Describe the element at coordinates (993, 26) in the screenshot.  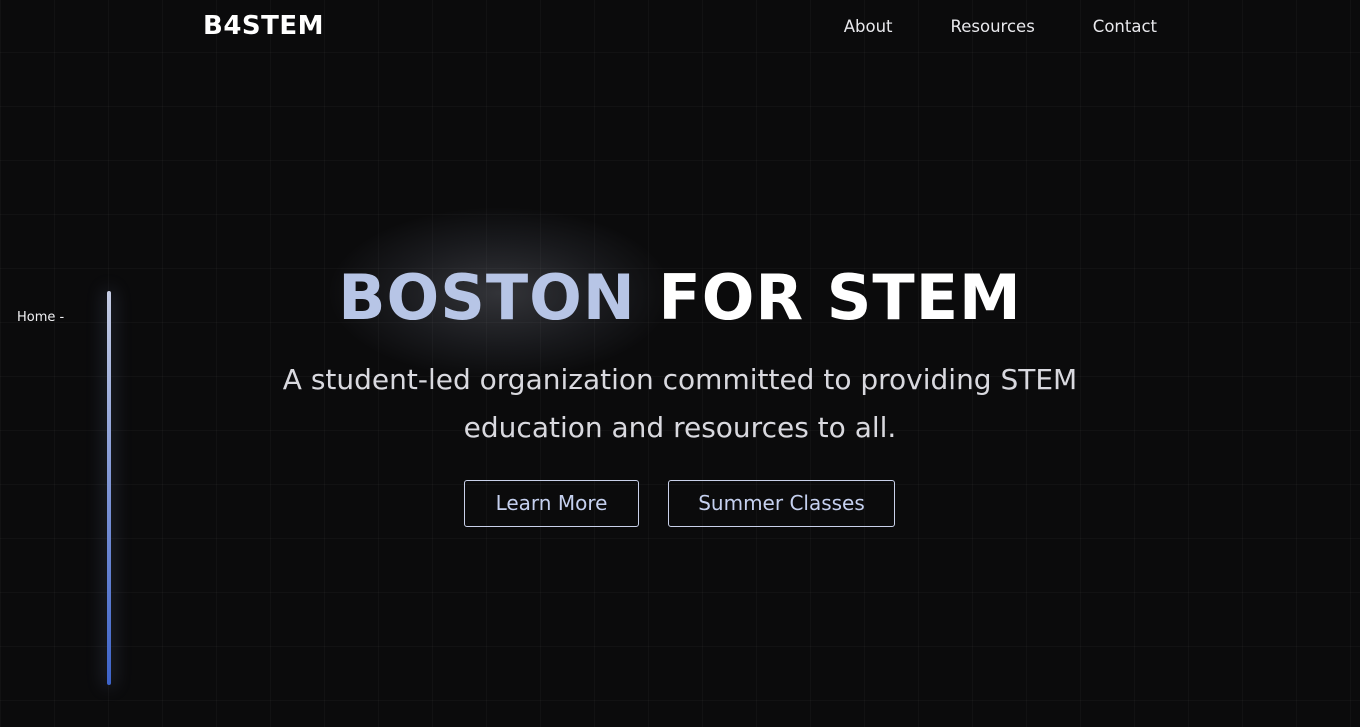
I see `nav-resources-link: Resources` at that location.